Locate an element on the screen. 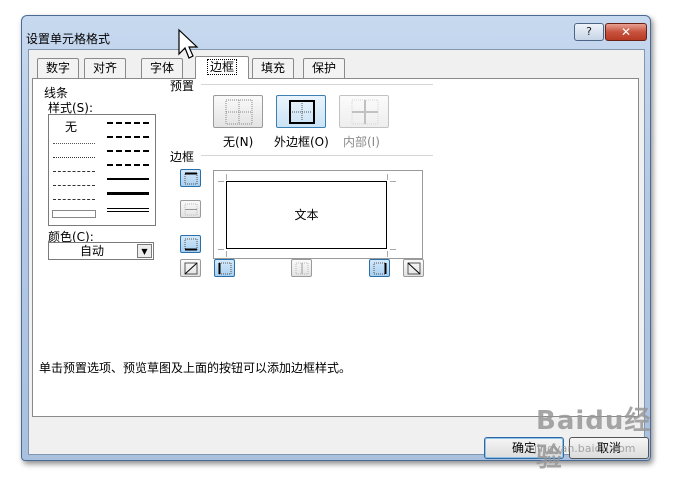  border-diagonal-down-button is located at coordinates (413, 268).